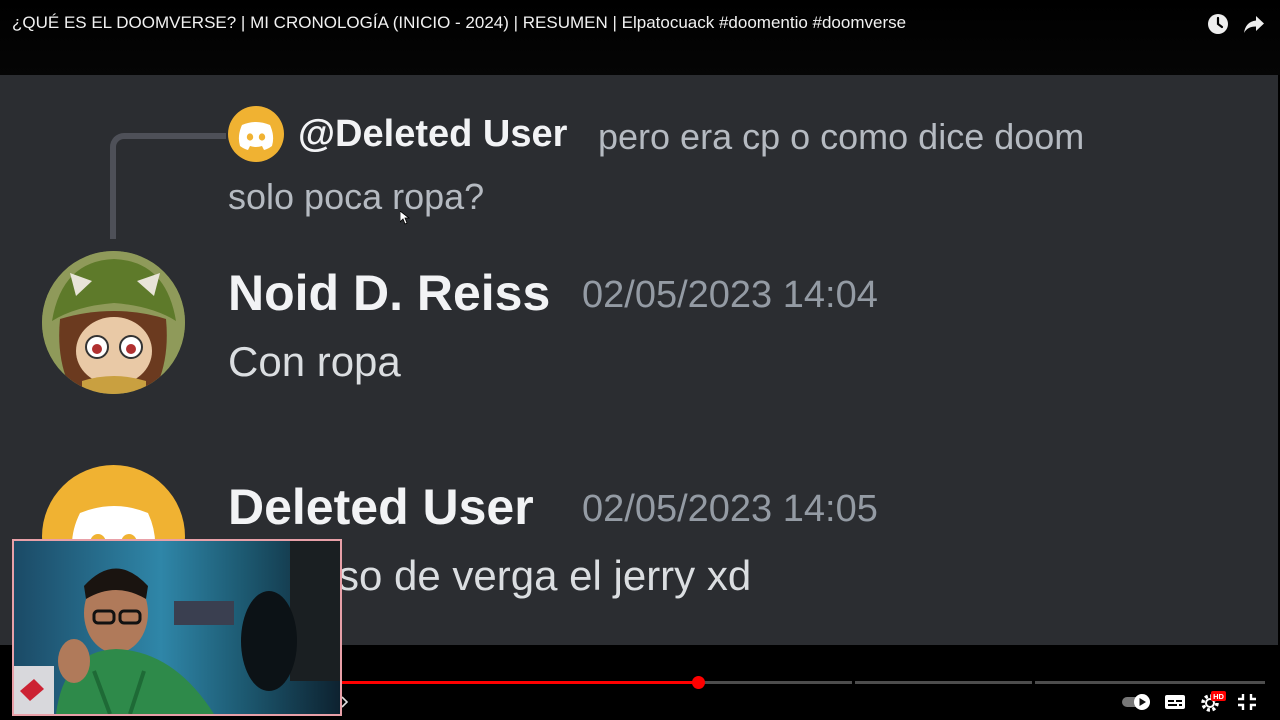  Describe the element at coordinates (314, 361) in the screenshot. I see `message-text: Con ropa` at that location.